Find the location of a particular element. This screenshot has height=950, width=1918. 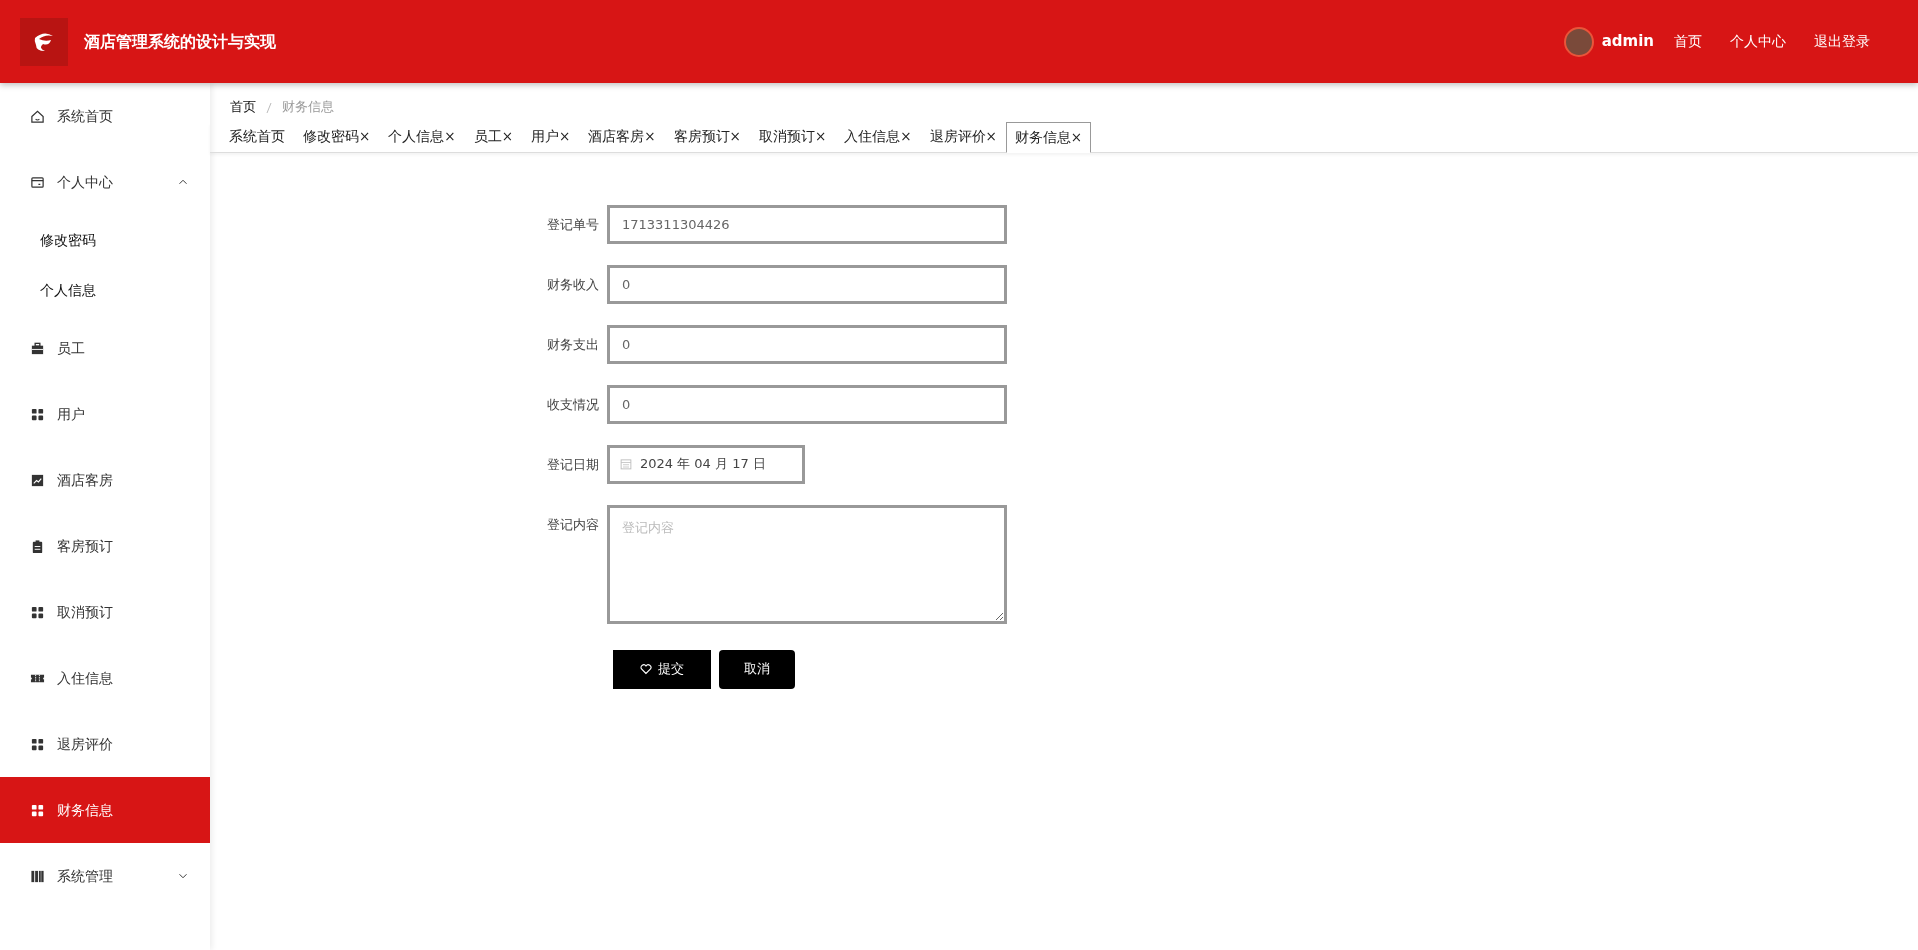

sidebar-item: 系统管理 is located at coordinates (105, 876).